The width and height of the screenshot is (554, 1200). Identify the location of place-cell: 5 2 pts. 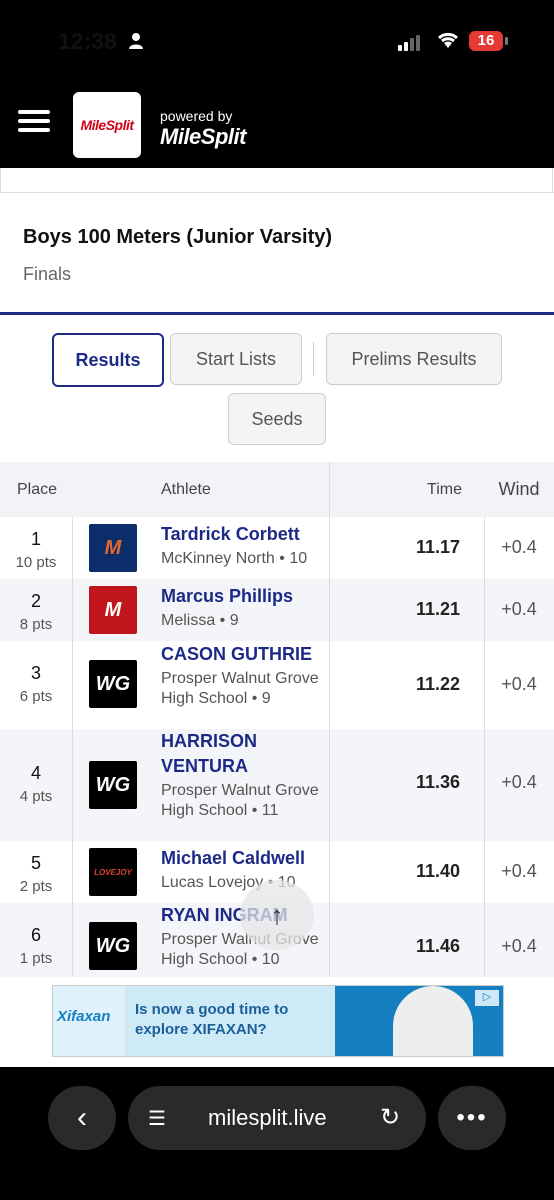
(36, 874).